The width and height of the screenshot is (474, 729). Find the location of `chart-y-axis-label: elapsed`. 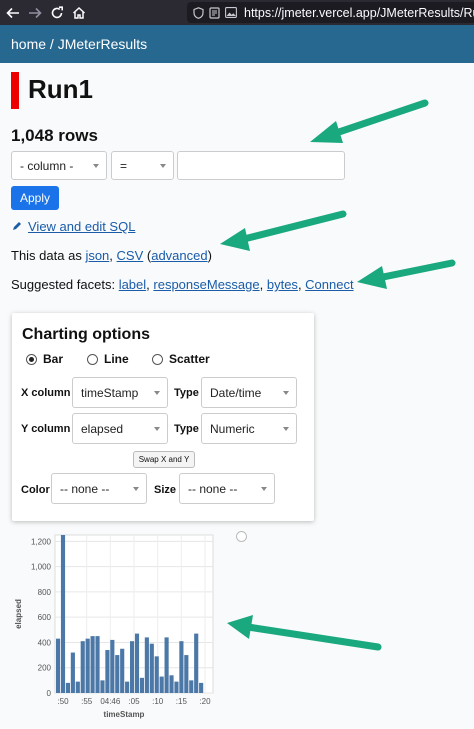

chart-y-axis-label: elapsed is located at coordinates (18, 614).